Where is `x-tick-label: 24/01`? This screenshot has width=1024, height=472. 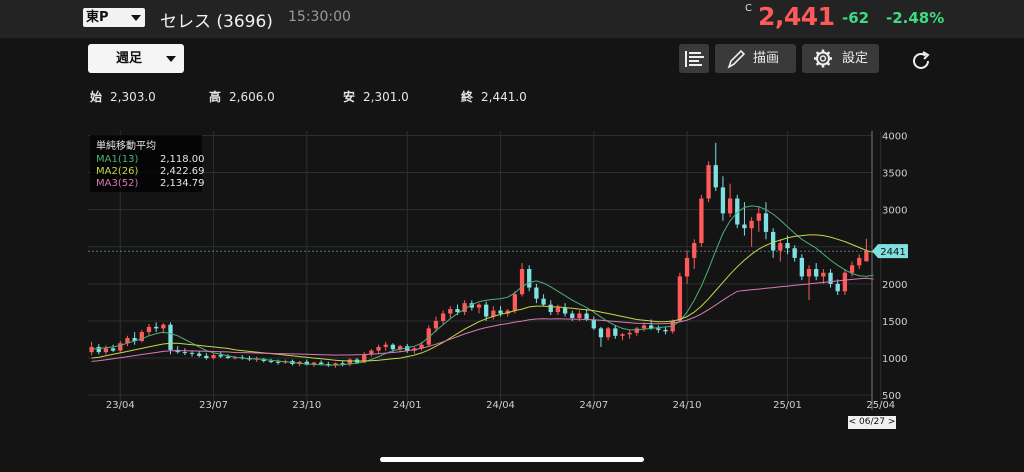 x-tick-label: 24/01 is located at coordinates (407, 405).